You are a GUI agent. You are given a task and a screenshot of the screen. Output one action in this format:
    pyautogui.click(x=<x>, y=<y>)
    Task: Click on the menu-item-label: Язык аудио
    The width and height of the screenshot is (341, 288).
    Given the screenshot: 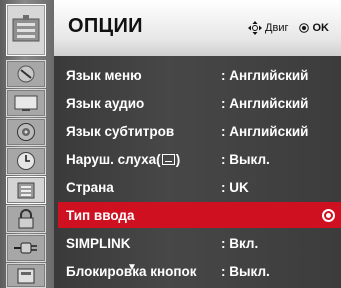 What is the action you would take?
    pyautogui.click(x=105, y=103)
    